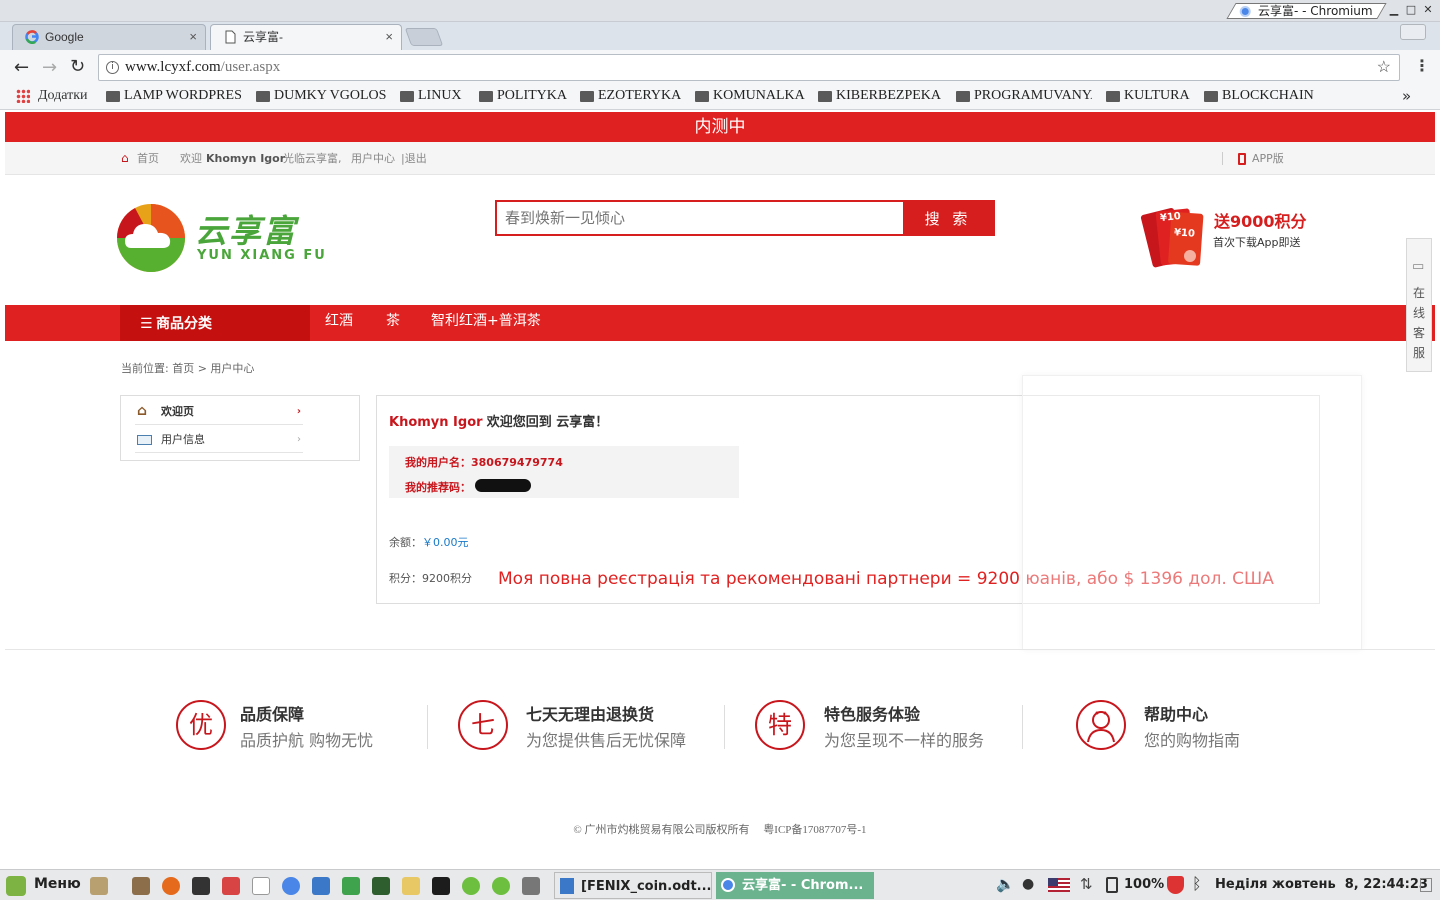 The width and height of the screenshot is (1440, 900). Describe the element at coordinates (250, 67) in the screenshot. I see `url-path: /user.aspx` at that location.